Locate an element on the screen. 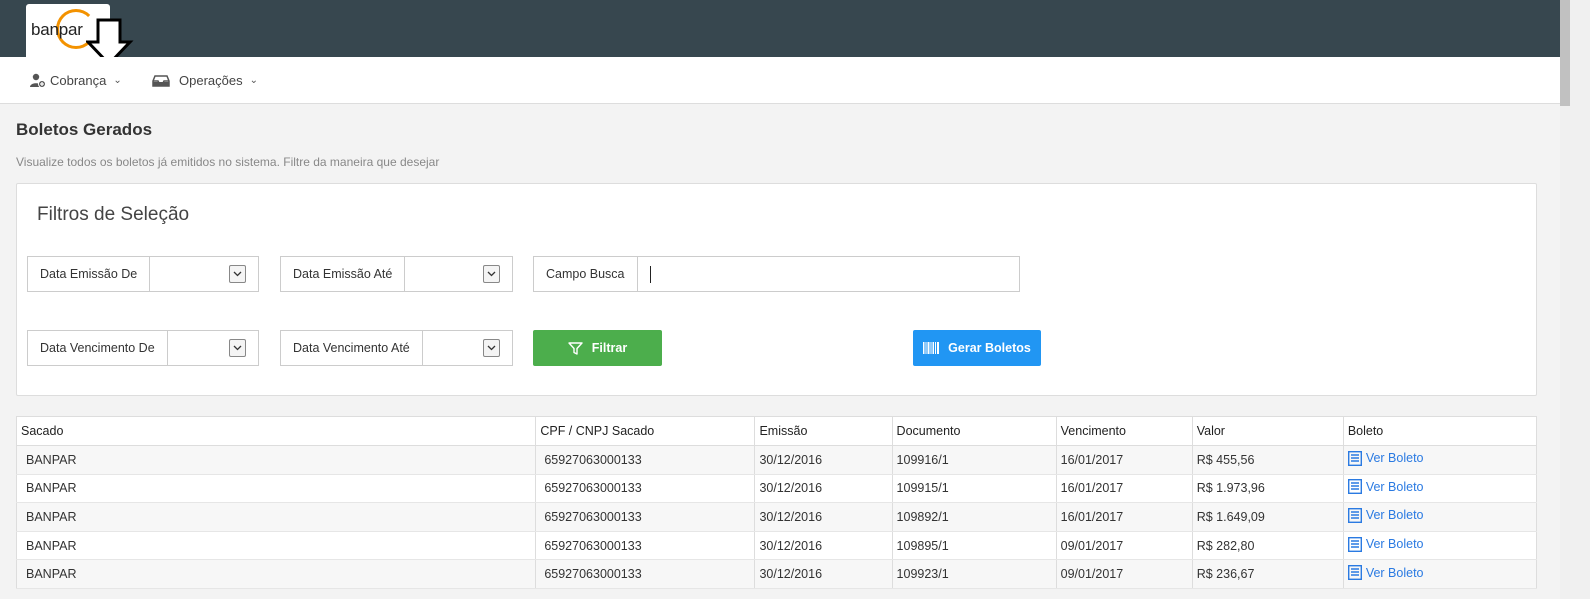 This screenshot has width=1590, height=599. emissao-de-select is located at coordinates (204, 274).